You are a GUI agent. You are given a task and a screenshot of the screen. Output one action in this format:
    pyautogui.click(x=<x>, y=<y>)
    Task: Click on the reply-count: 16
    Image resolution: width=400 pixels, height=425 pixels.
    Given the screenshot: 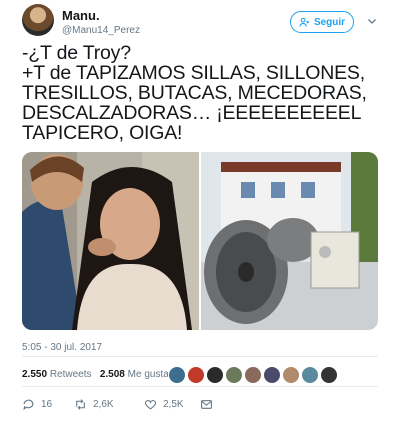 What is the action you would take?
    pyautogui.click(x=47, y=404)
    